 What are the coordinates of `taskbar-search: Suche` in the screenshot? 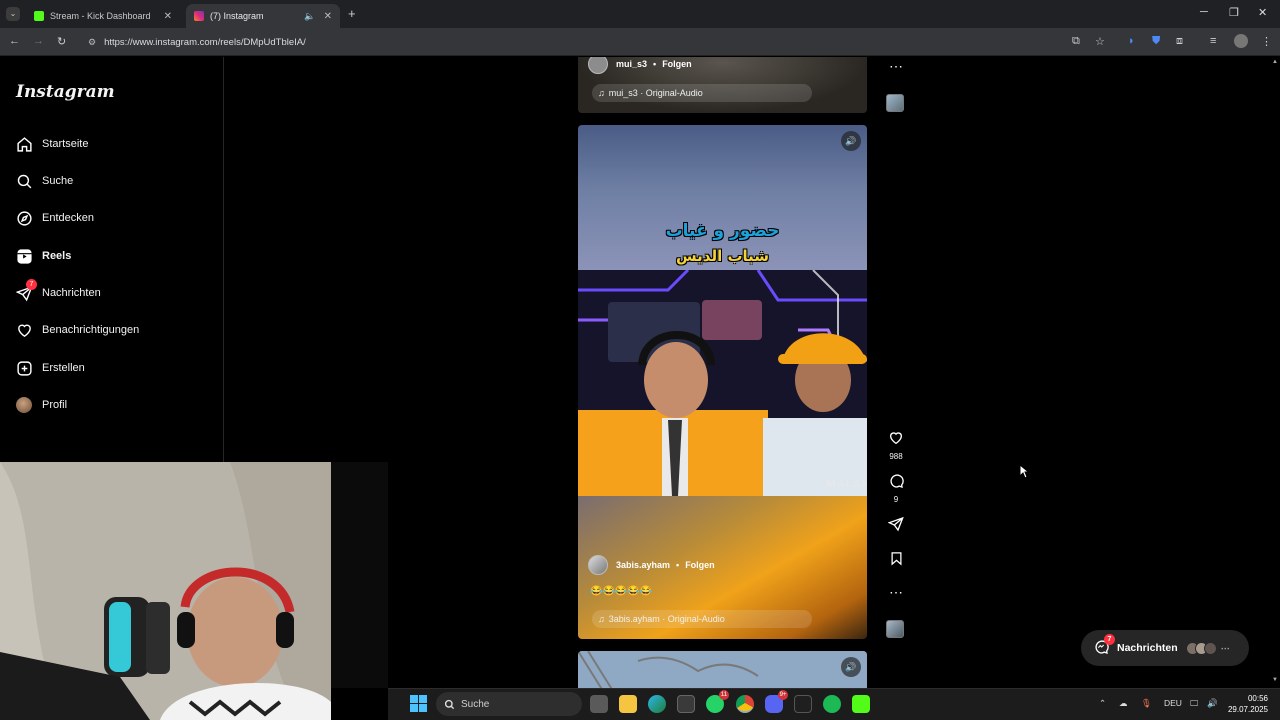 It's located at (509, 704).